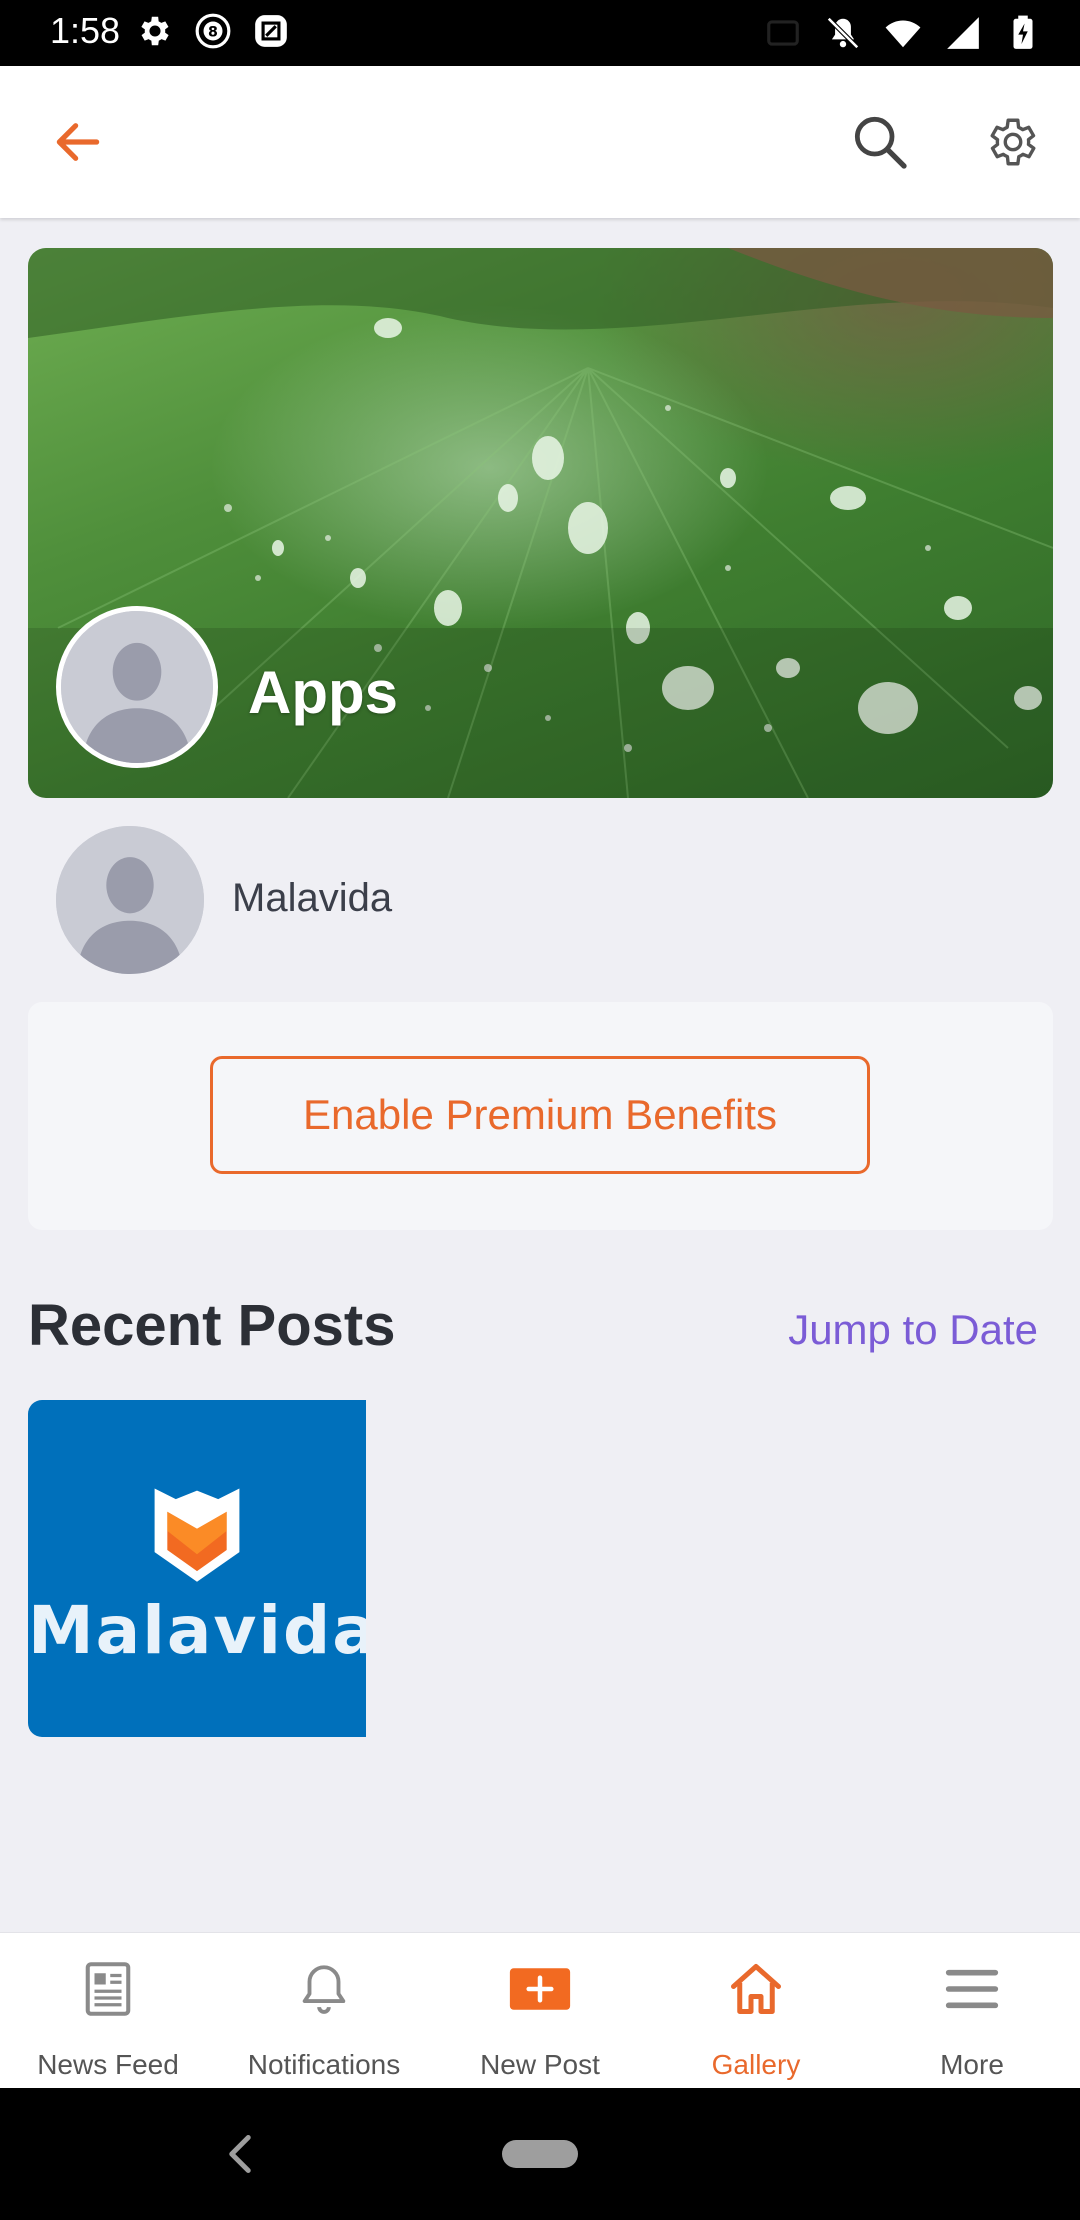 The image size is (1080, 2220). I want to click on home-icon, so click(756, 1989).